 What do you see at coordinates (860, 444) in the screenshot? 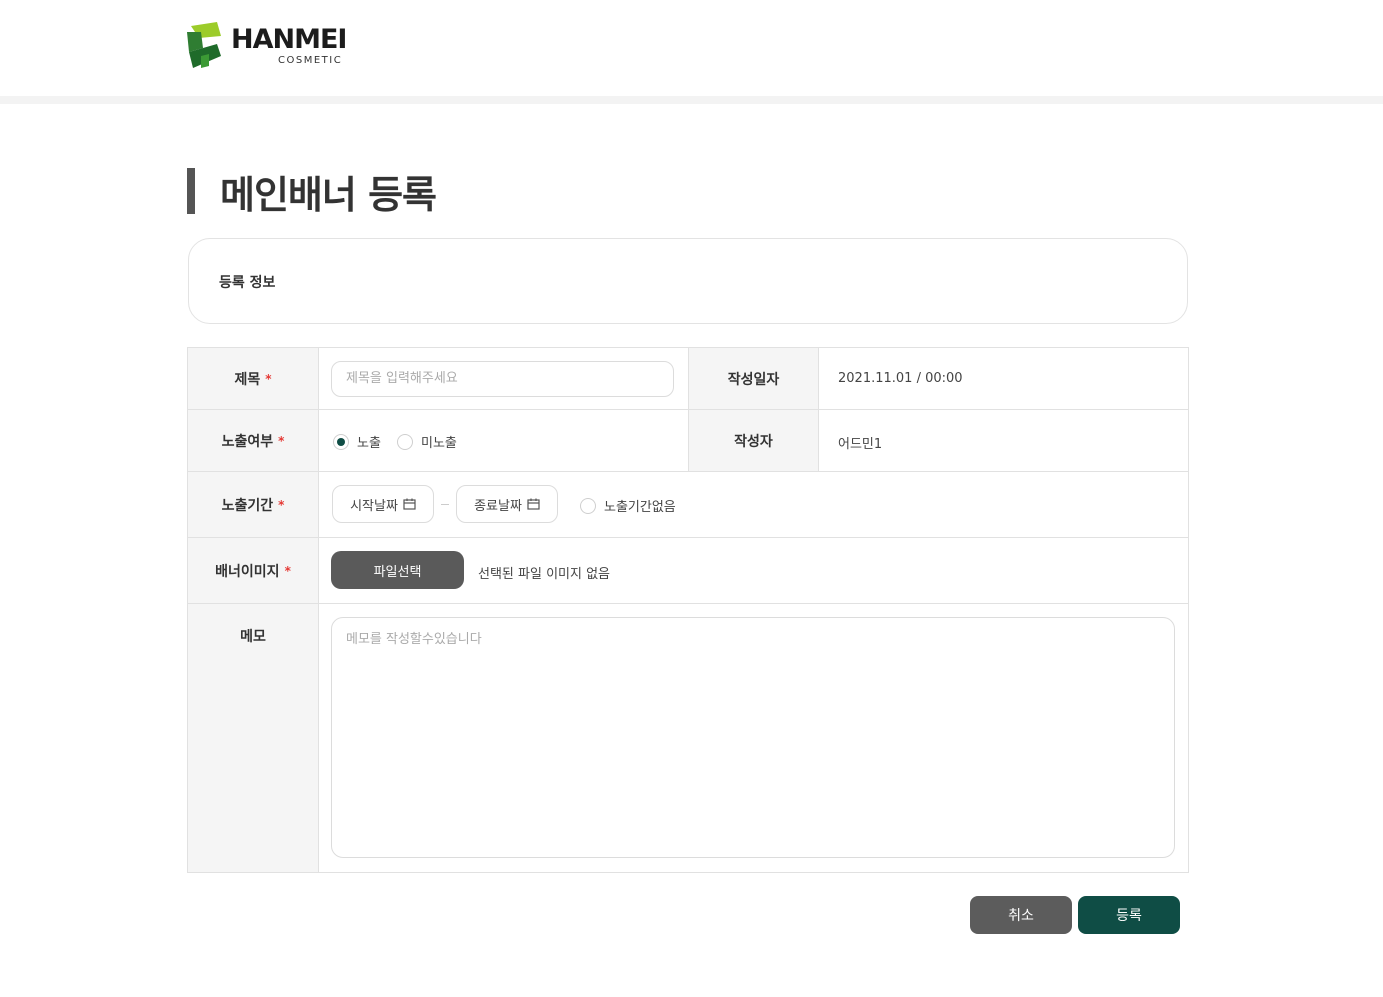
I see `author-value: 어드민1` at bounding box center [860, 444].